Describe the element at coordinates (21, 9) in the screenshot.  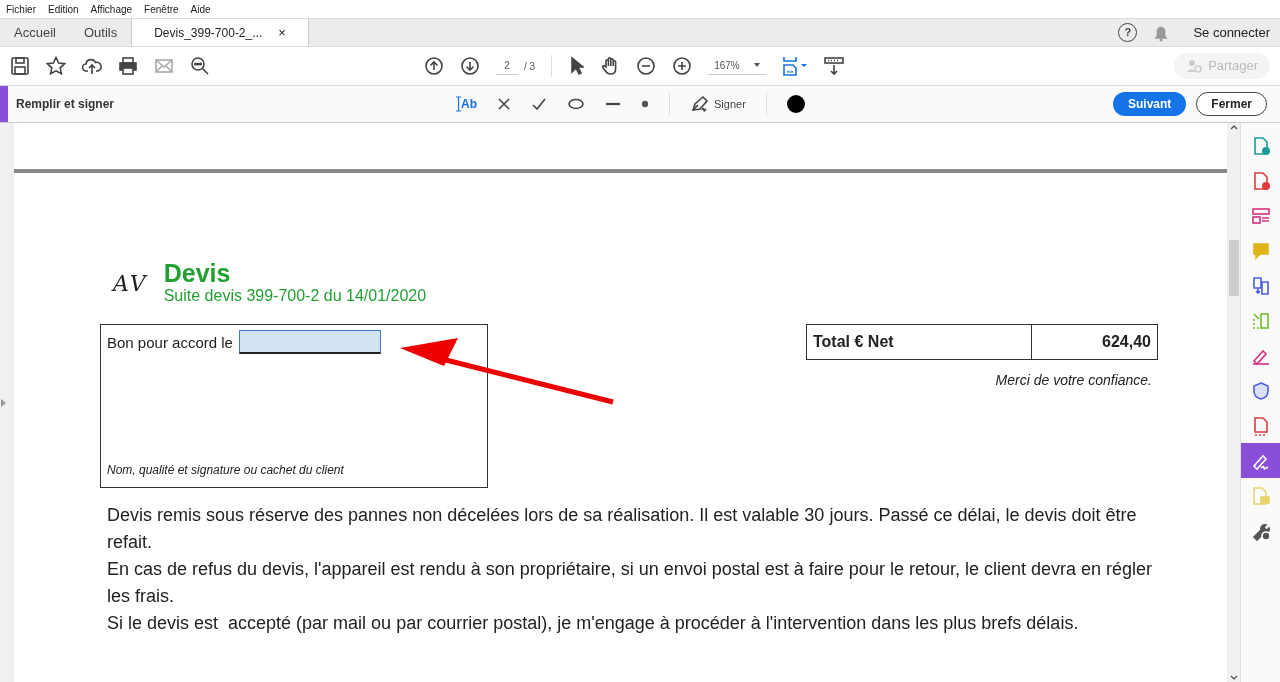
I see `menu-item: Fichier` at that location.